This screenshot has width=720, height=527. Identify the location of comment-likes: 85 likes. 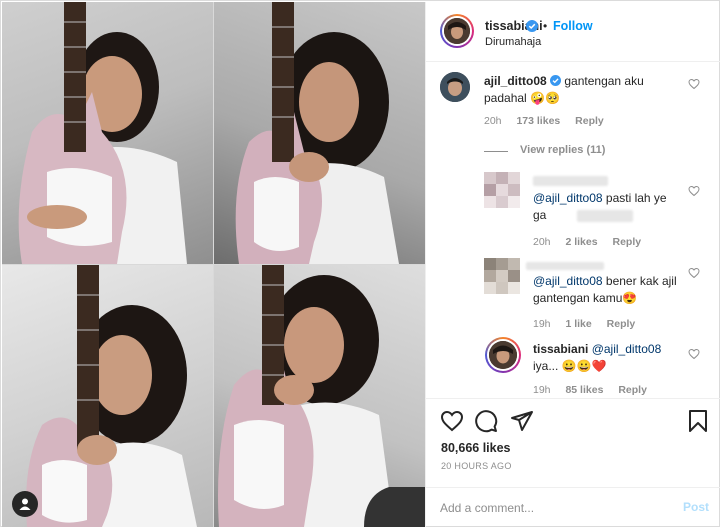
(584, 390).